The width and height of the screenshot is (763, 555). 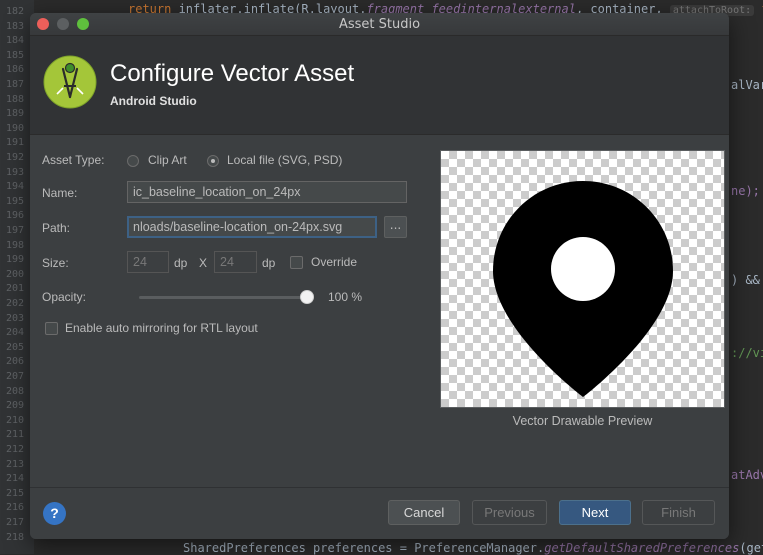 What do you see at coordinates (15, 508) in the screenshot?
I see `line-number: 216` at bounding box center [15, 508].